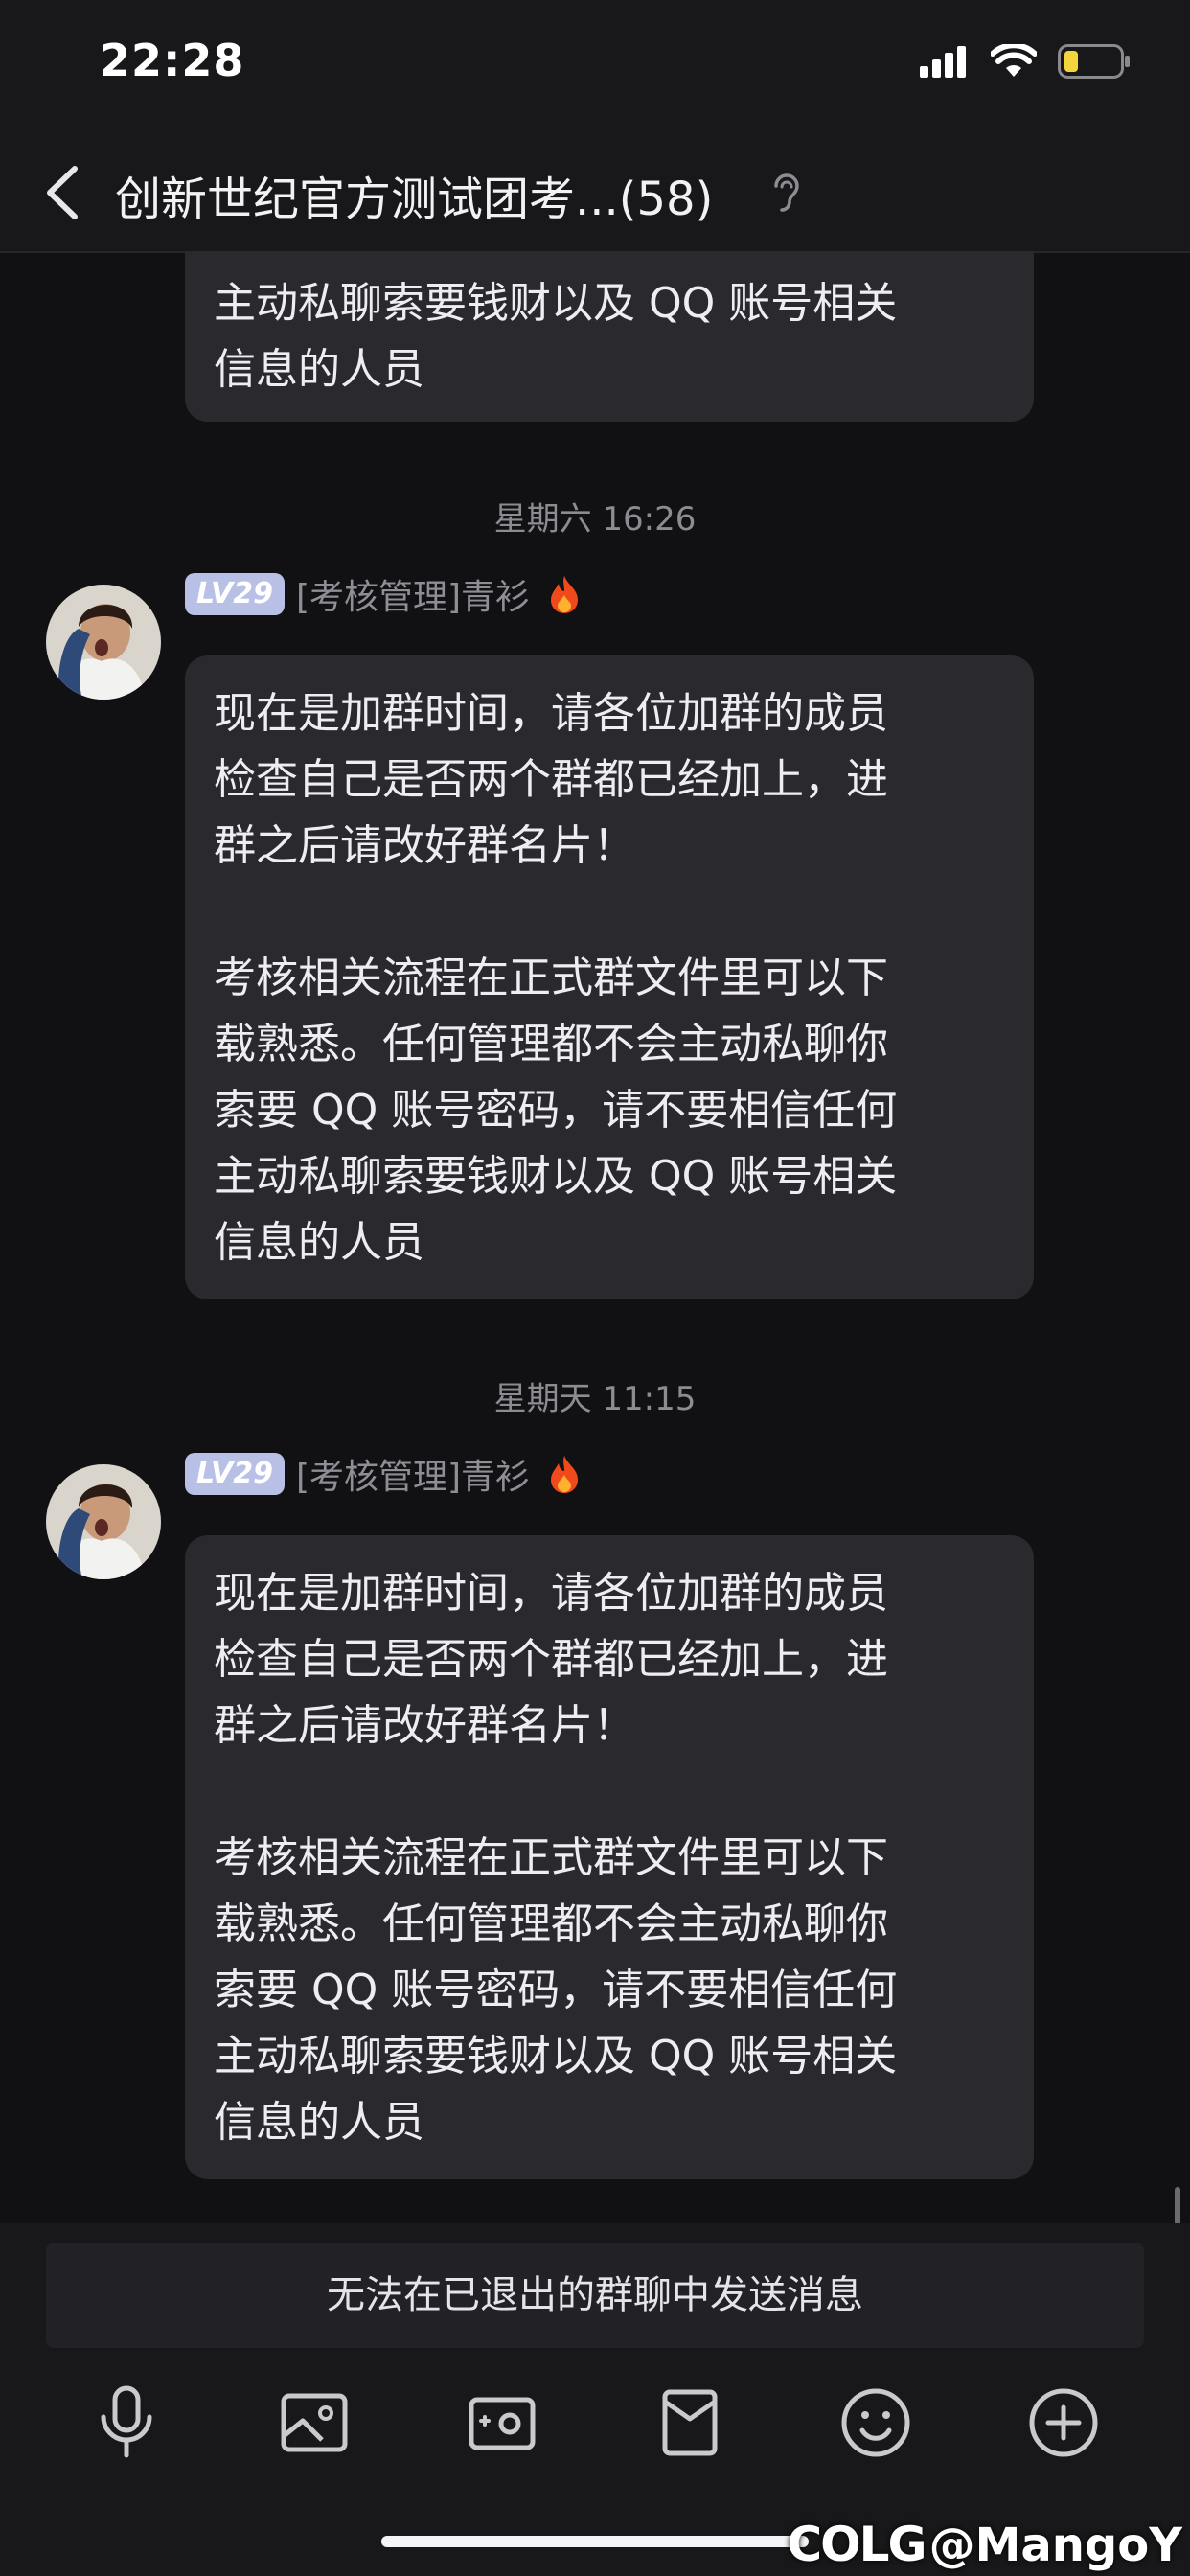 The image size is (1190, 2576). I want to click on battery-icon, so click(1094, 62).